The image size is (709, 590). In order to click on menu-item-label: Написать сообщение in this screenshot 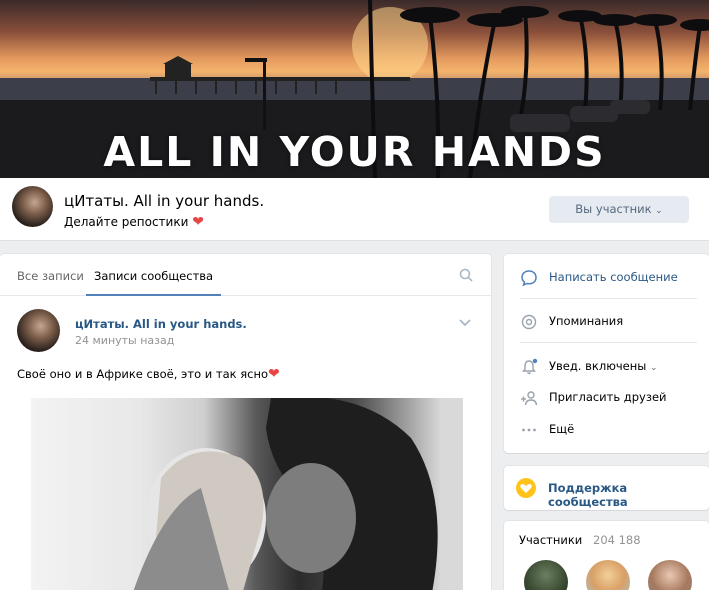, I will do `click(613, 277)`.